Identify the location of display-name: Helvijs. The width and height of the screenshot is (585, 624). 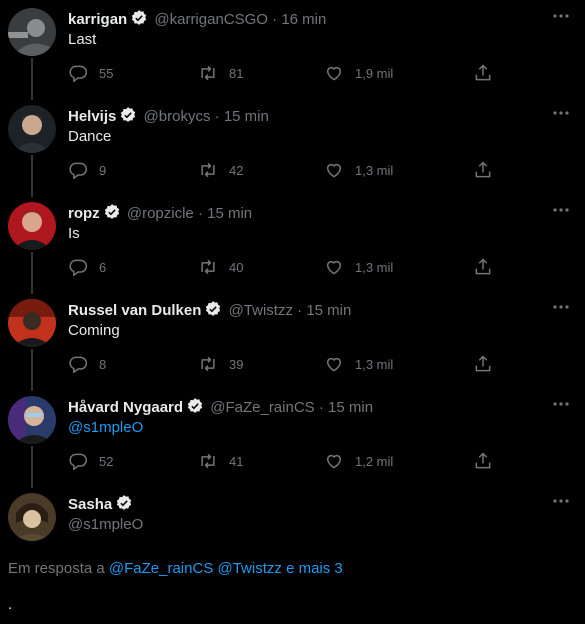
(92, 116).